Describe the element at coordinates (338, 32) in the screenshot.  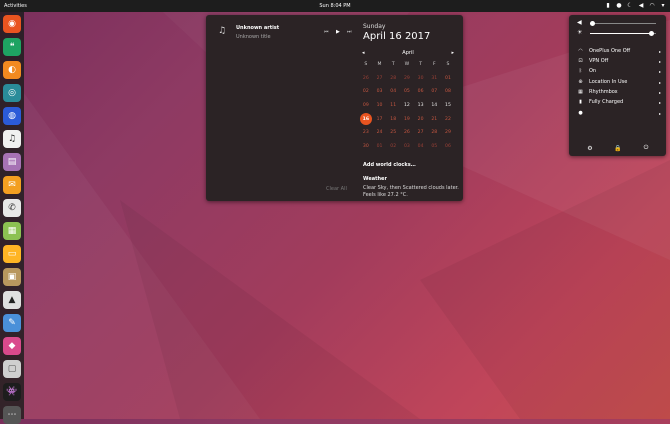
I see `play-icon: ▶` at that location.